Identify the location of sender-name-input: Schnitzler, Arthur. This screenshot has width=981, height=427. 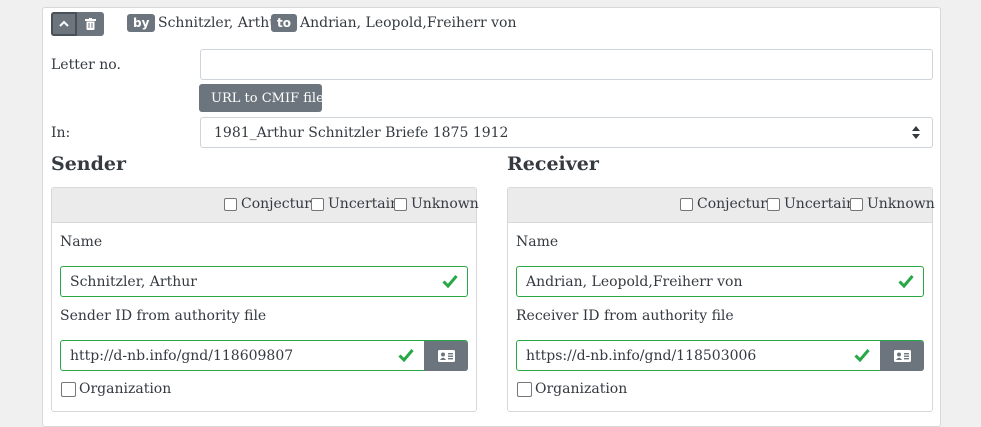
(264, 281).